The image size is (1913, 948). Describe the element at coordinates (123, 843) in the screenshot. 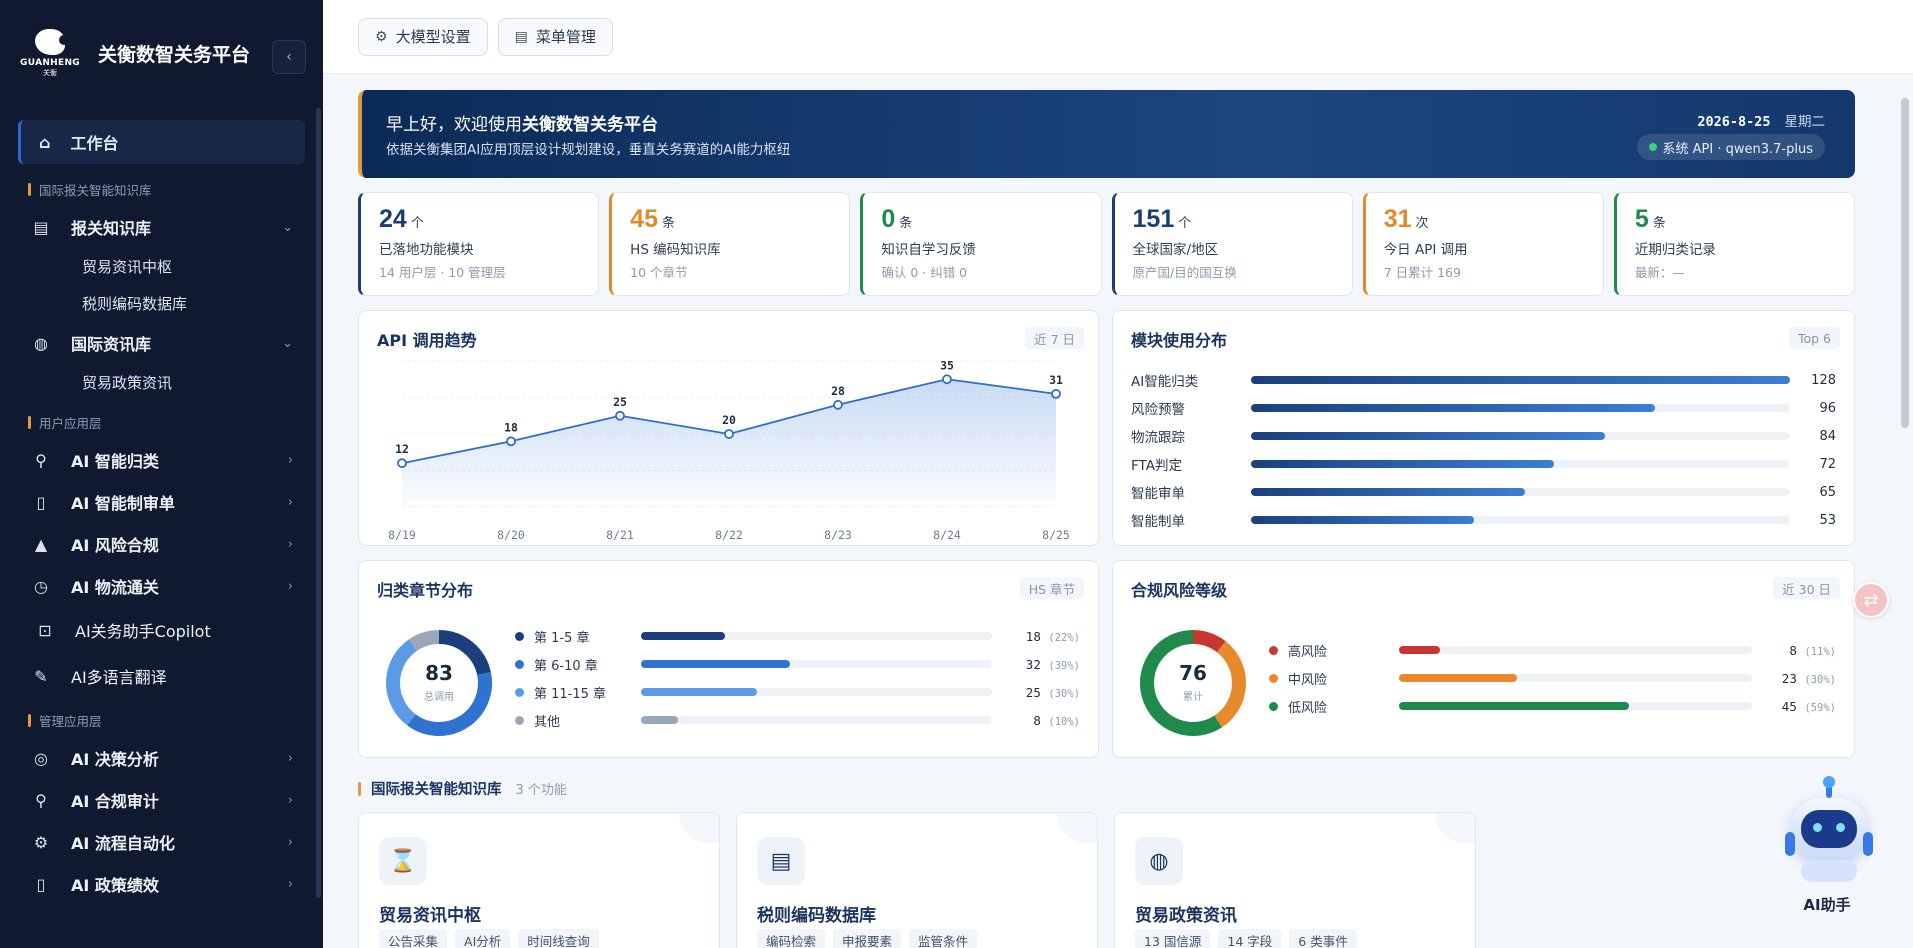

I see `sidebar-item-label: AI 流程自动化` at that location.